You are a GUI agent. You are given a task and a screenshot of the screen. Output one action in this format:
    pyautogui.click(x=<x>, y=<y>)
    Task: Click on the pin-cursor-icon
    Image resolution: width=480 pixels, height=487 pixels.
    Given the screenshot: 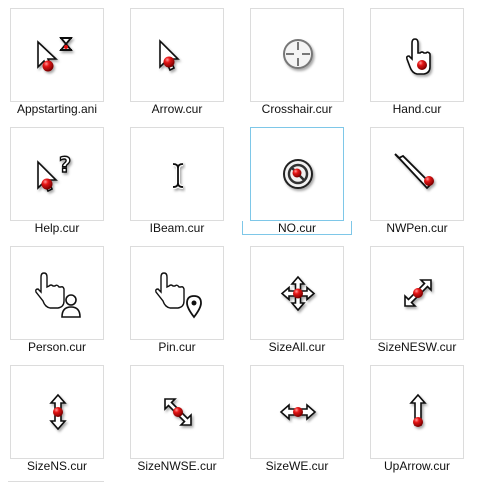 What is the action you would take?
    pyautogui.click(x=178, y=295)
    